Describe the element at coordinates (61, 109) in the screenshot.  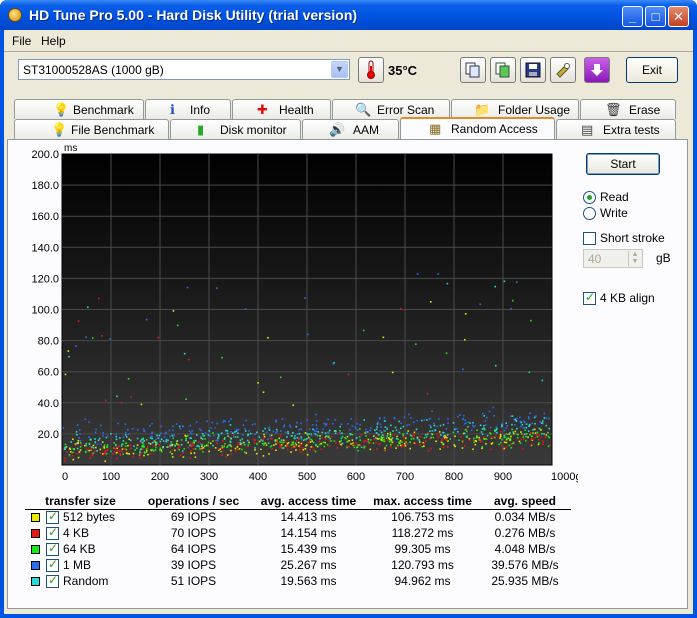
I see `lightbulb-icon: 💡` at that location.